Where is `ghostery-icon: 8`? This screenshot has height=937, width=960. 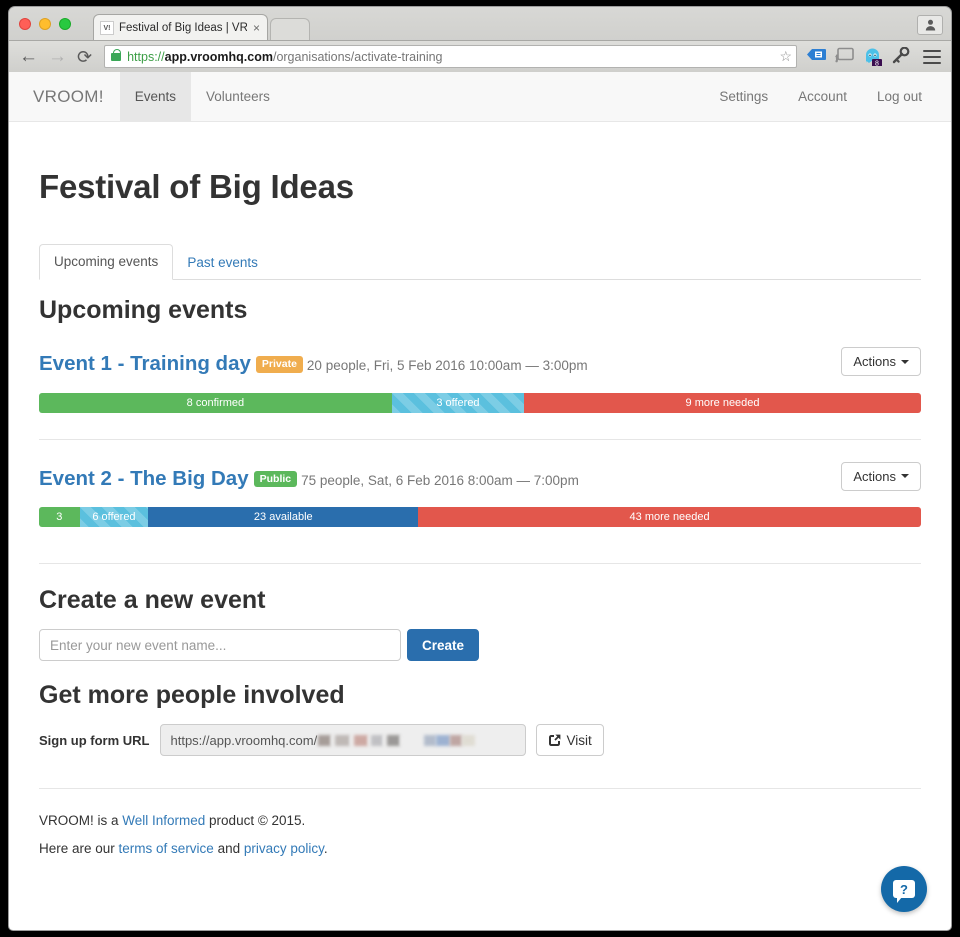
ghostery-icon: 8 is located at coordinates (872, 57).